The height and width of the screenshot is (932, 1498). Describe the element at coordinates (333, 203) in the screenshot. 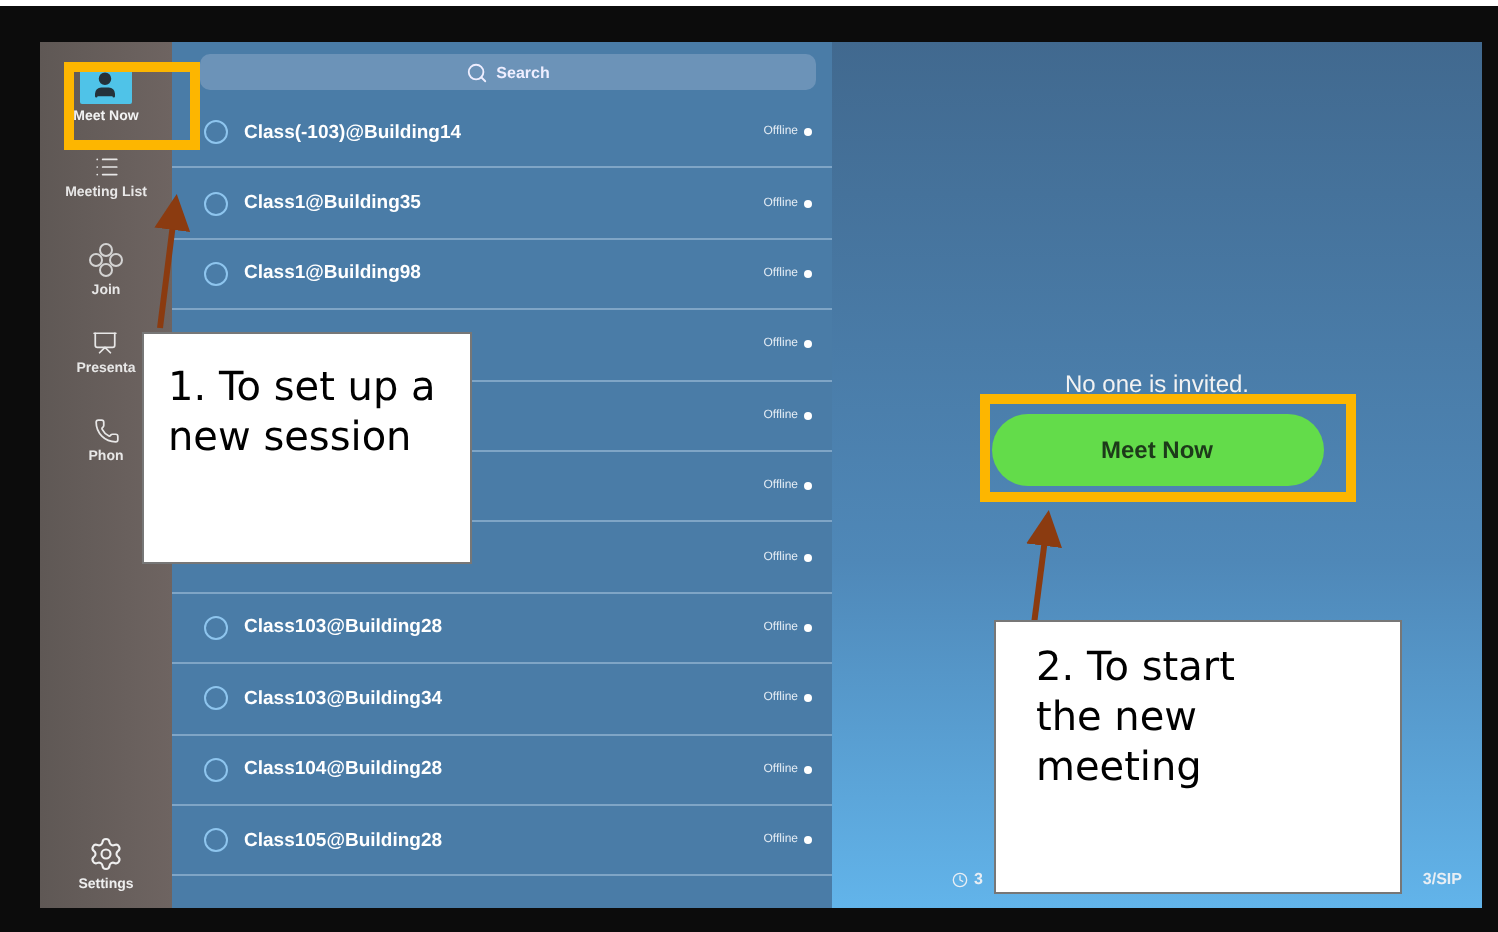

I see `contact-name: Class1@Building35` at that location.